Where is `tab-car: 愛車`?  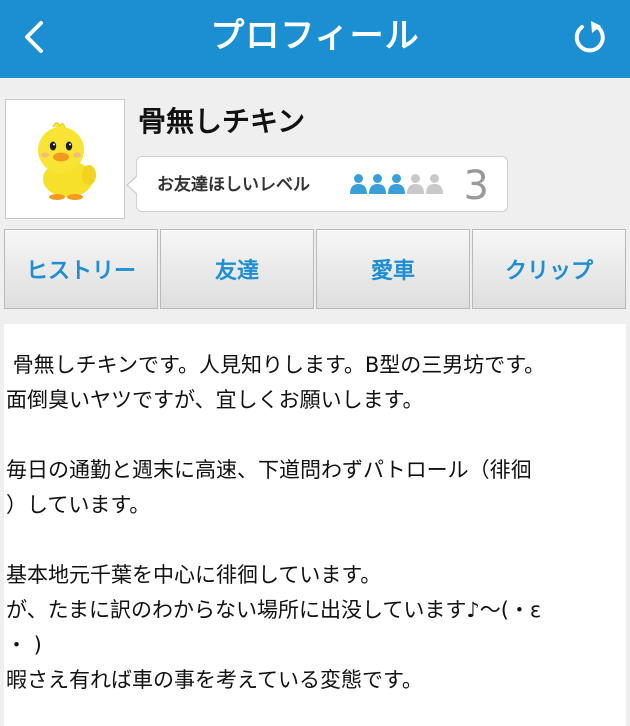 tab-car: 愛車 is located at coordinates (393, 269).